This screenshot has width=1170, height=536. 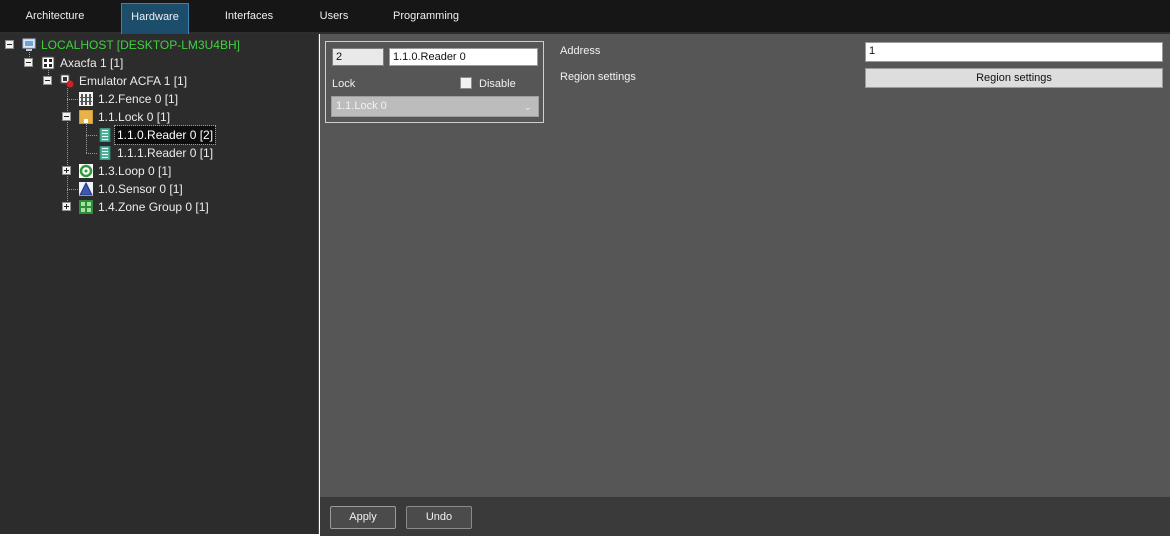 I want to click on tree-node-loop: 1.3.Loop 0 [1], so click(x=159, y=171).